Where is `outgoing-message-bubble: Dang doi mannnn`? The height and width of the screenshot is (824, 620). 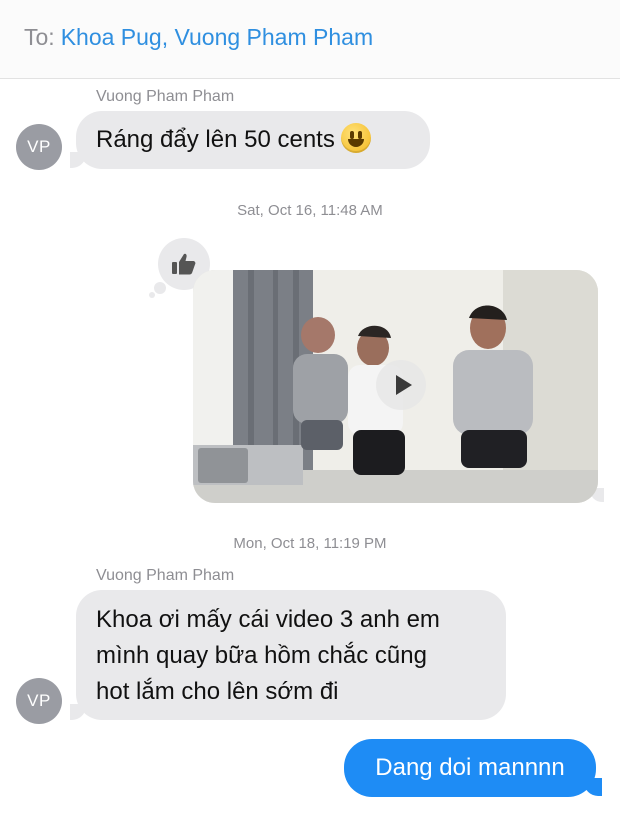 outgoing-message-bubble: Dang doi mannnn is located at coordinates (470, 768).